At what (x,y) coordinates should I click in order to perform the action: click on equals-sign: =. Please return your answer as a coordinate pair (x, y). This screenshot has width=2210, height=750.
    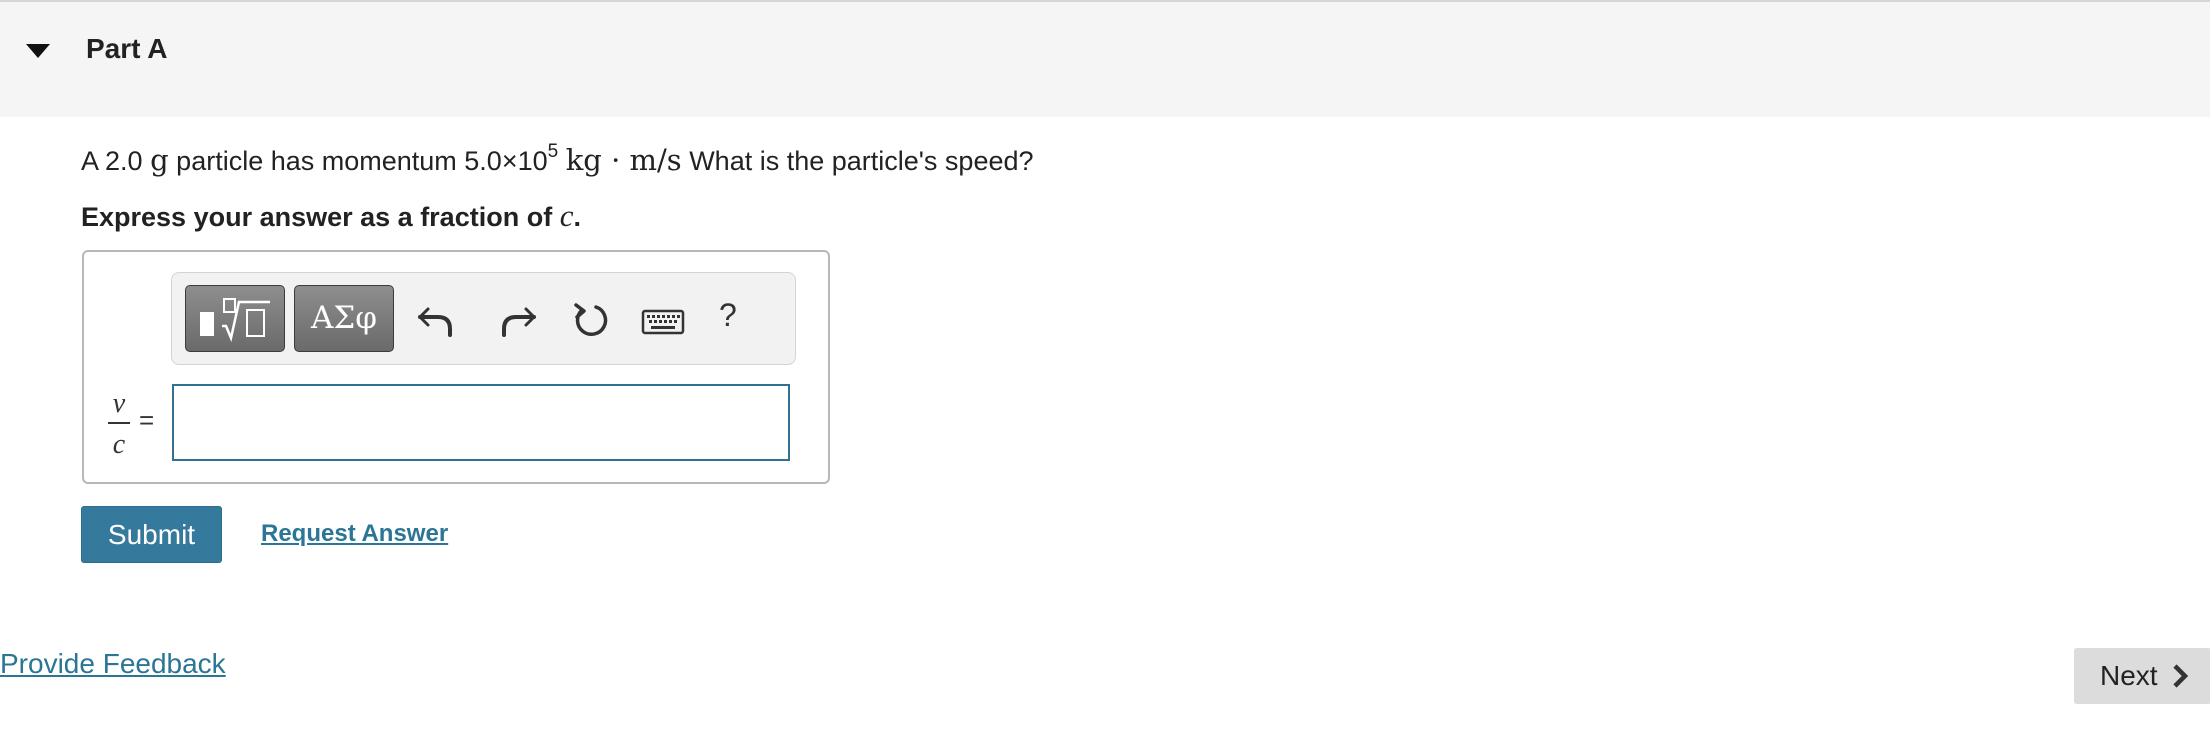
    Looking at the image, I should click on (147, 420).